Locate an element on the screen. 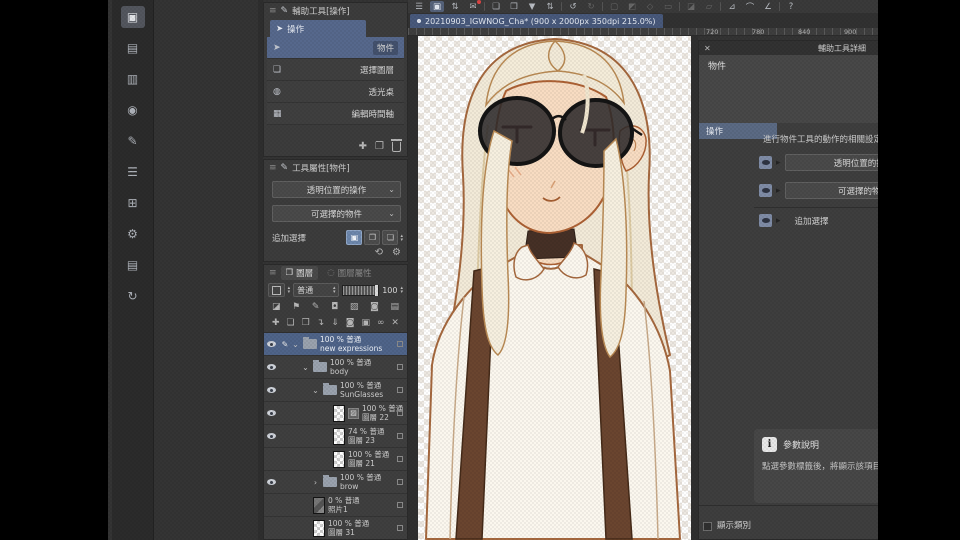 This screenshot has width=960, height=540. open-file-icon: ❒ is located at coordinates (514, 6).